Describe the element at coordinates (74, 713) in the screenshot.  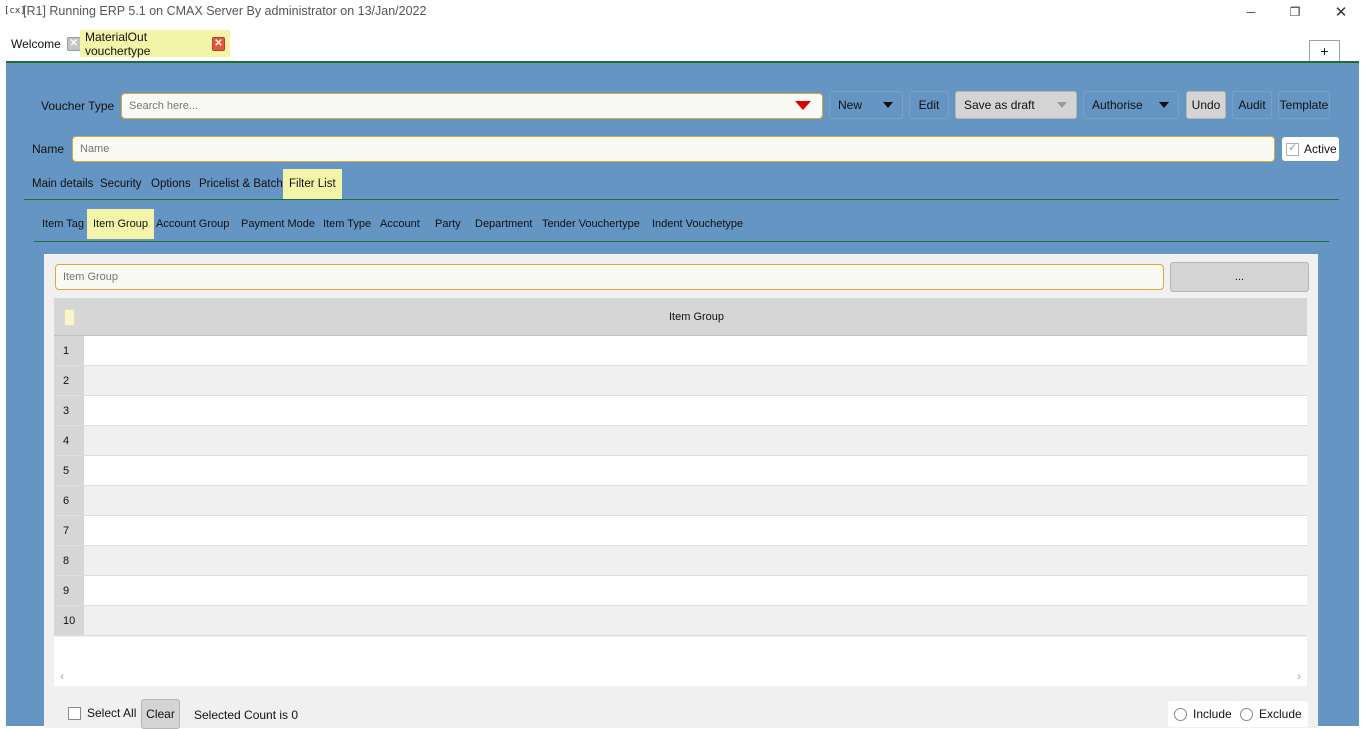
I see `checkbox-icon` at that location.